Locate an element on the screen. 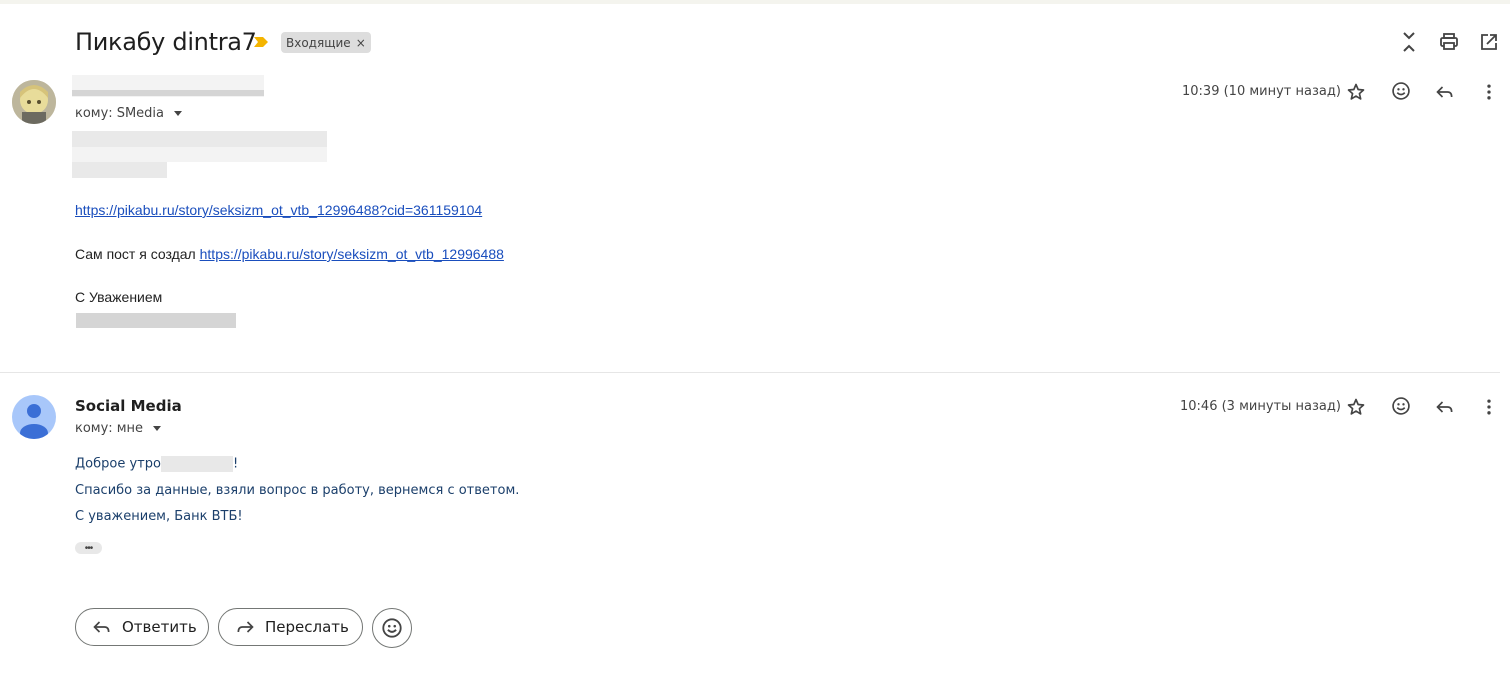 The image size is (1510, 681). greeting-line: Доброе утро! is located at coordinates (156, 464).